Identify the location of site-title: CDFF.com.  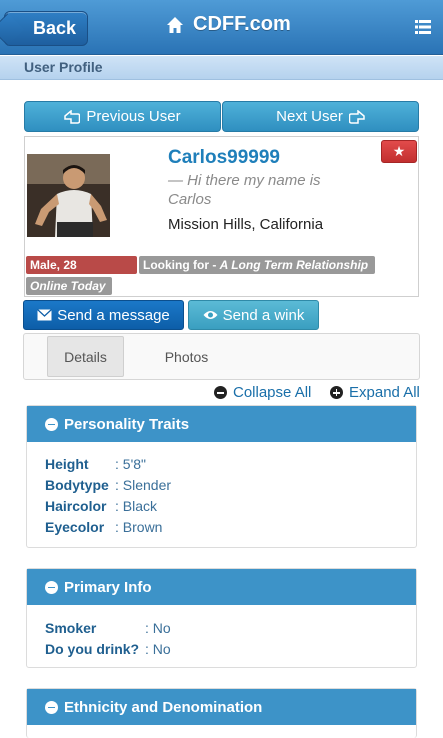
(242, 24).